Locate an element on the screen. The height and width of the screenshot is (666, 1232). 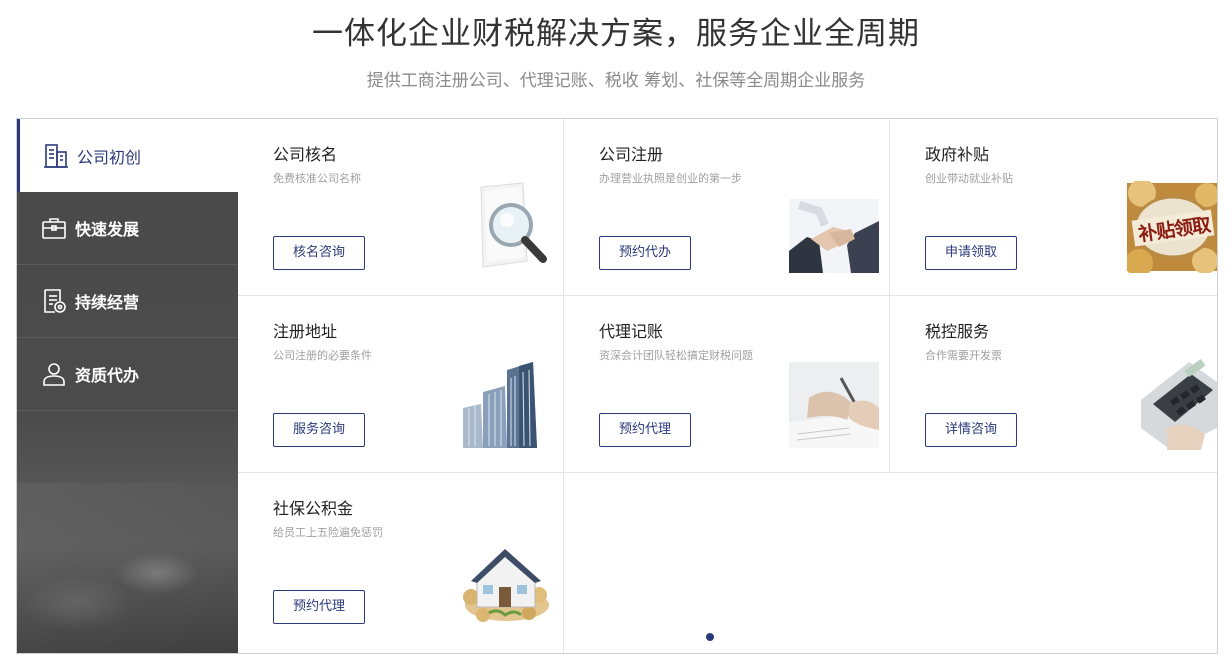
service-card: 公司核名 免费核准公司名称 核名咨询 is located at coordinates (401, 207).